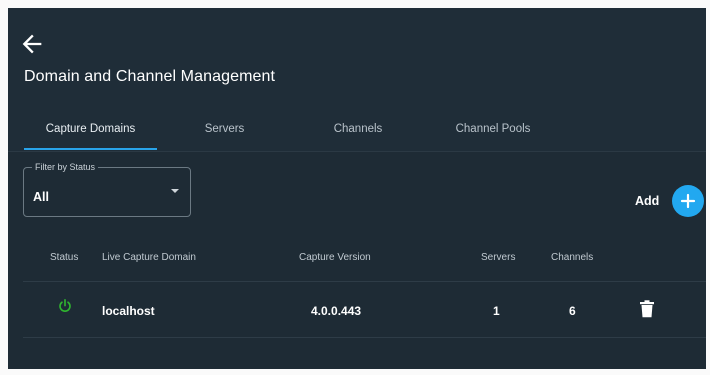 Image resolution: width=710 pixels, height=375 pixels. Describe the element at coordinates (90, 149) in the screenshot. I see `active-tab-indicator` at that location.